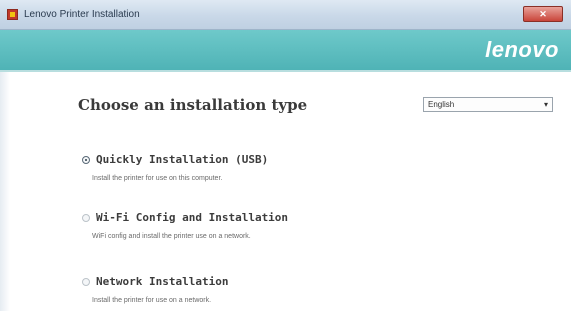 This screenshot has height=311, width=571. What do you see at coordinates (86, 218) in the screenshot?
I see `radio-wifi-config` at bounding box center [86, 218].